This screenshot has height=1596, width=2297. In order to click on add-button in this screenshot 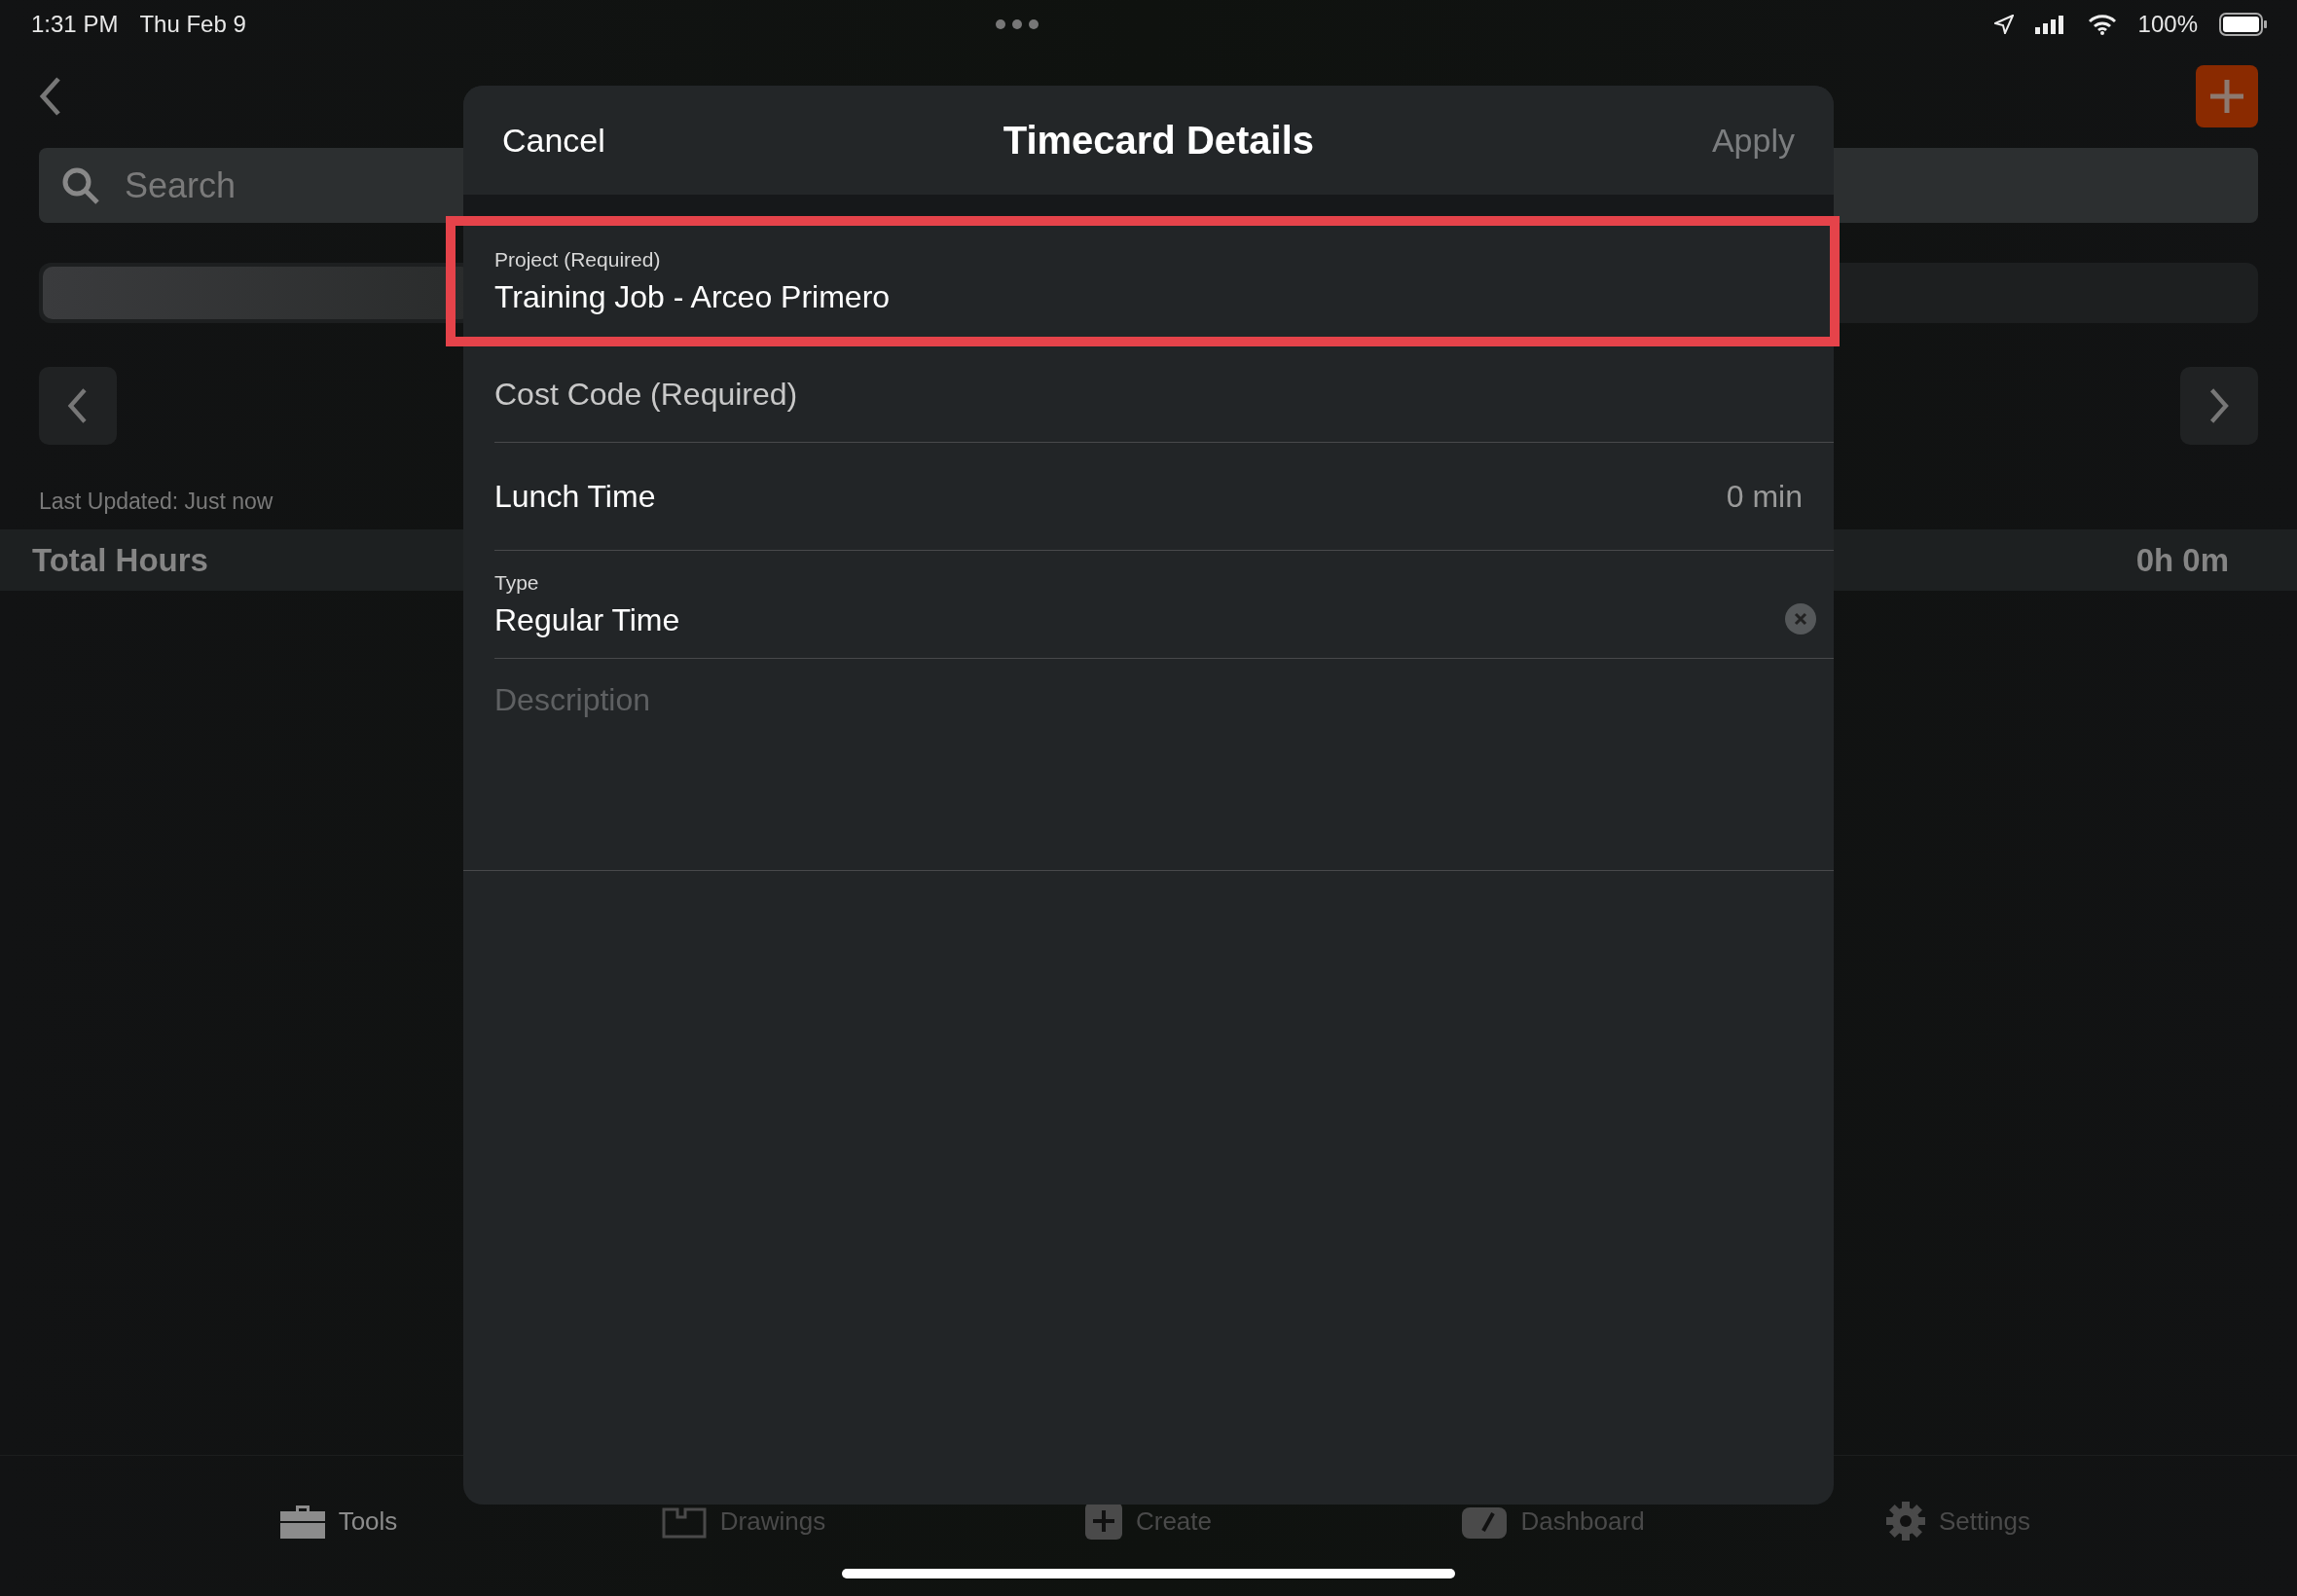, I will do `click(2227, 96)`.